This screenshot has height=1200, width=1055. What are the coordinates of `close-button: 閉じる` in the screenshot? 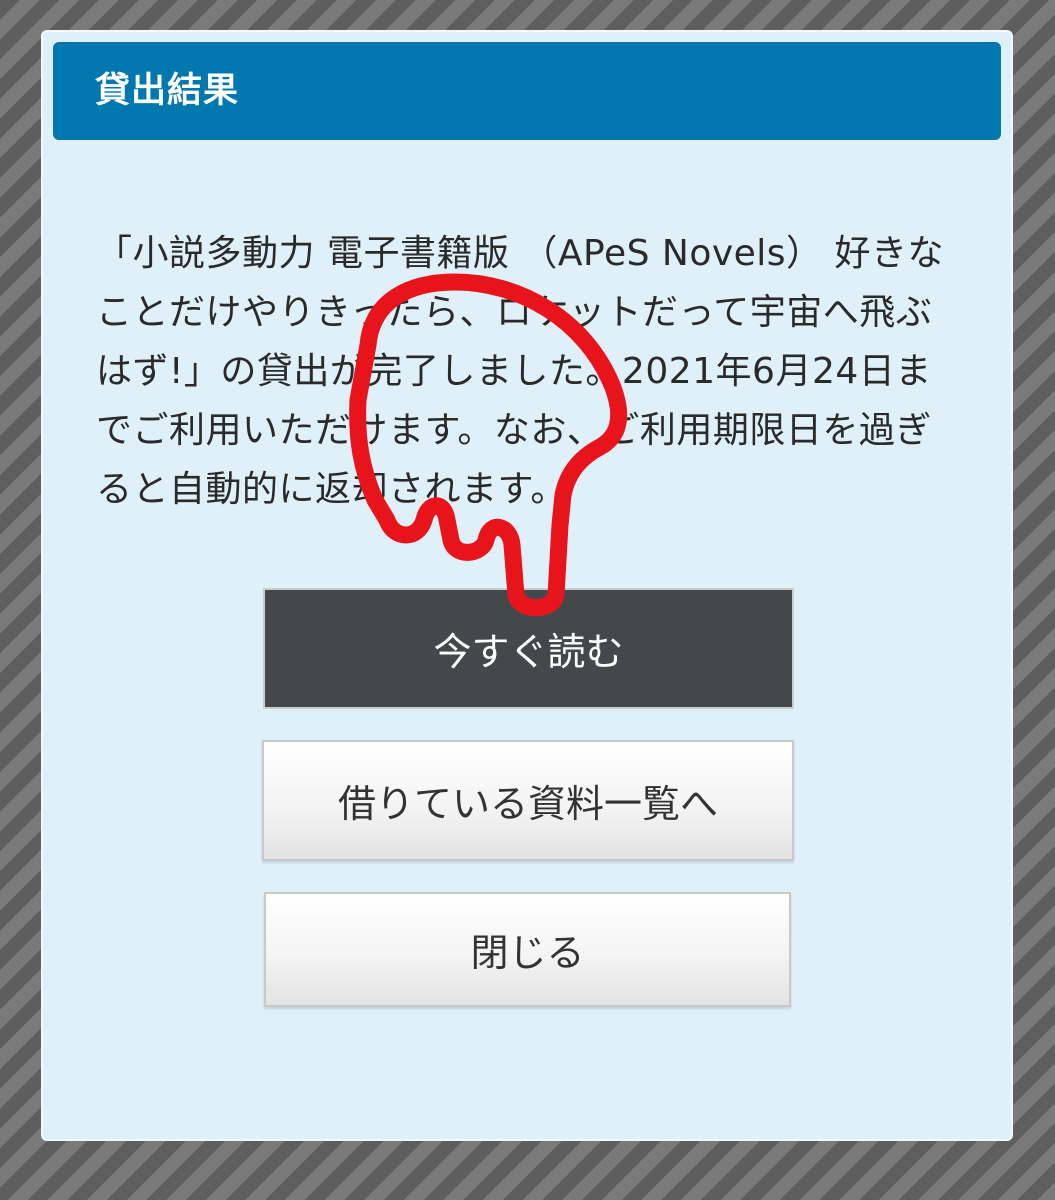 It's located at (527, 949).